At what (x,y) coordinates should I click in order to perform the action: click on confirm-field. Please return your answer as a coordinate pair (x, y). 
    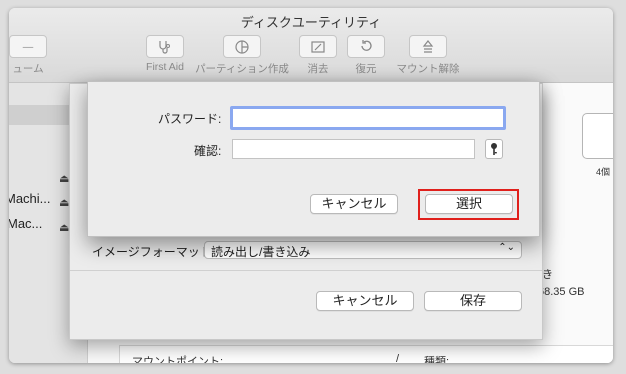
    Looking at the image, I should click on (353, 149).